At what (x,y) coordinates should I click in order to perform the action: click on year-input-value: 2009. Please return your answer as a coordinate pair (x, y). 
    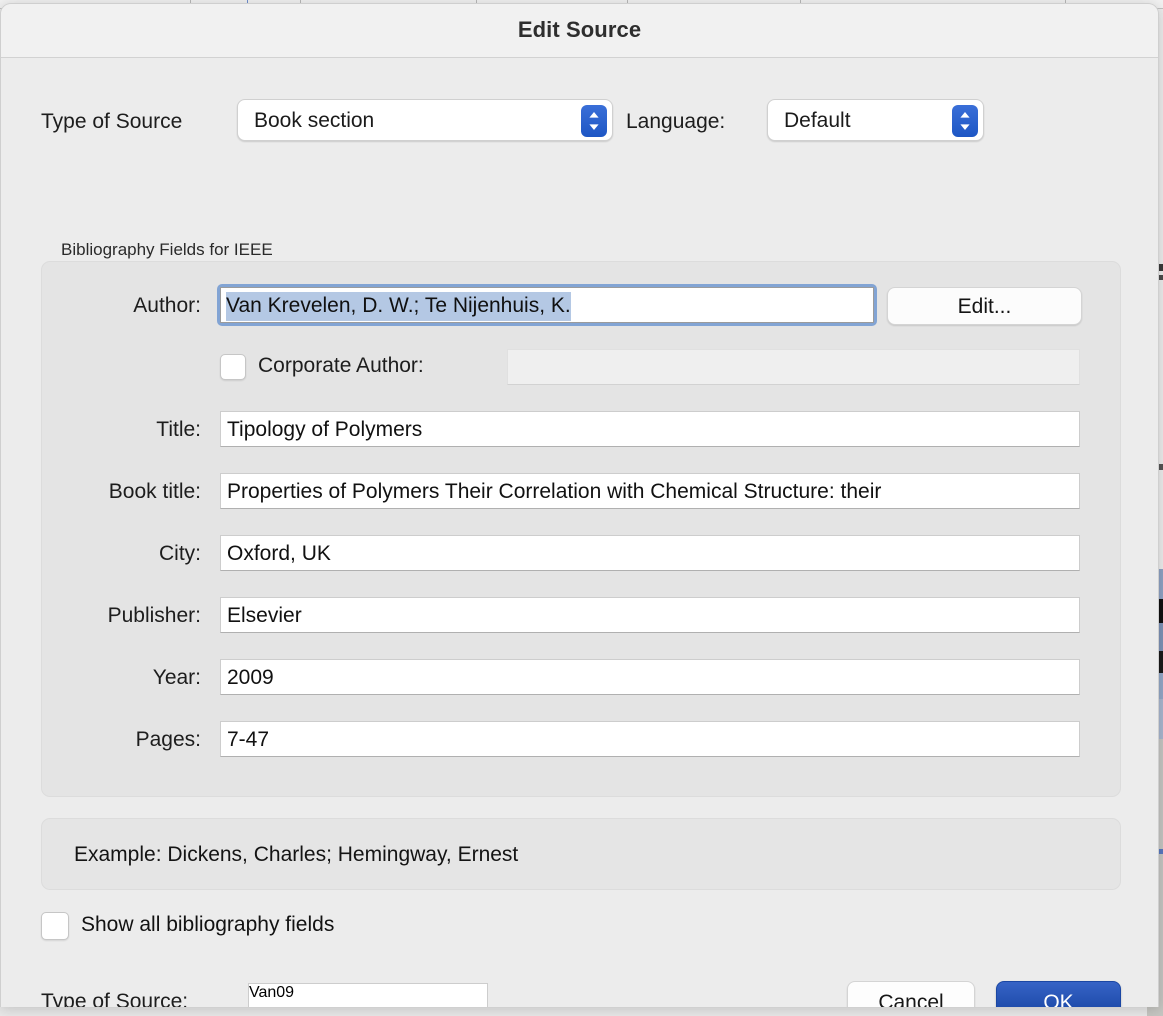
    Looking at the image, I should click on (250, 678).